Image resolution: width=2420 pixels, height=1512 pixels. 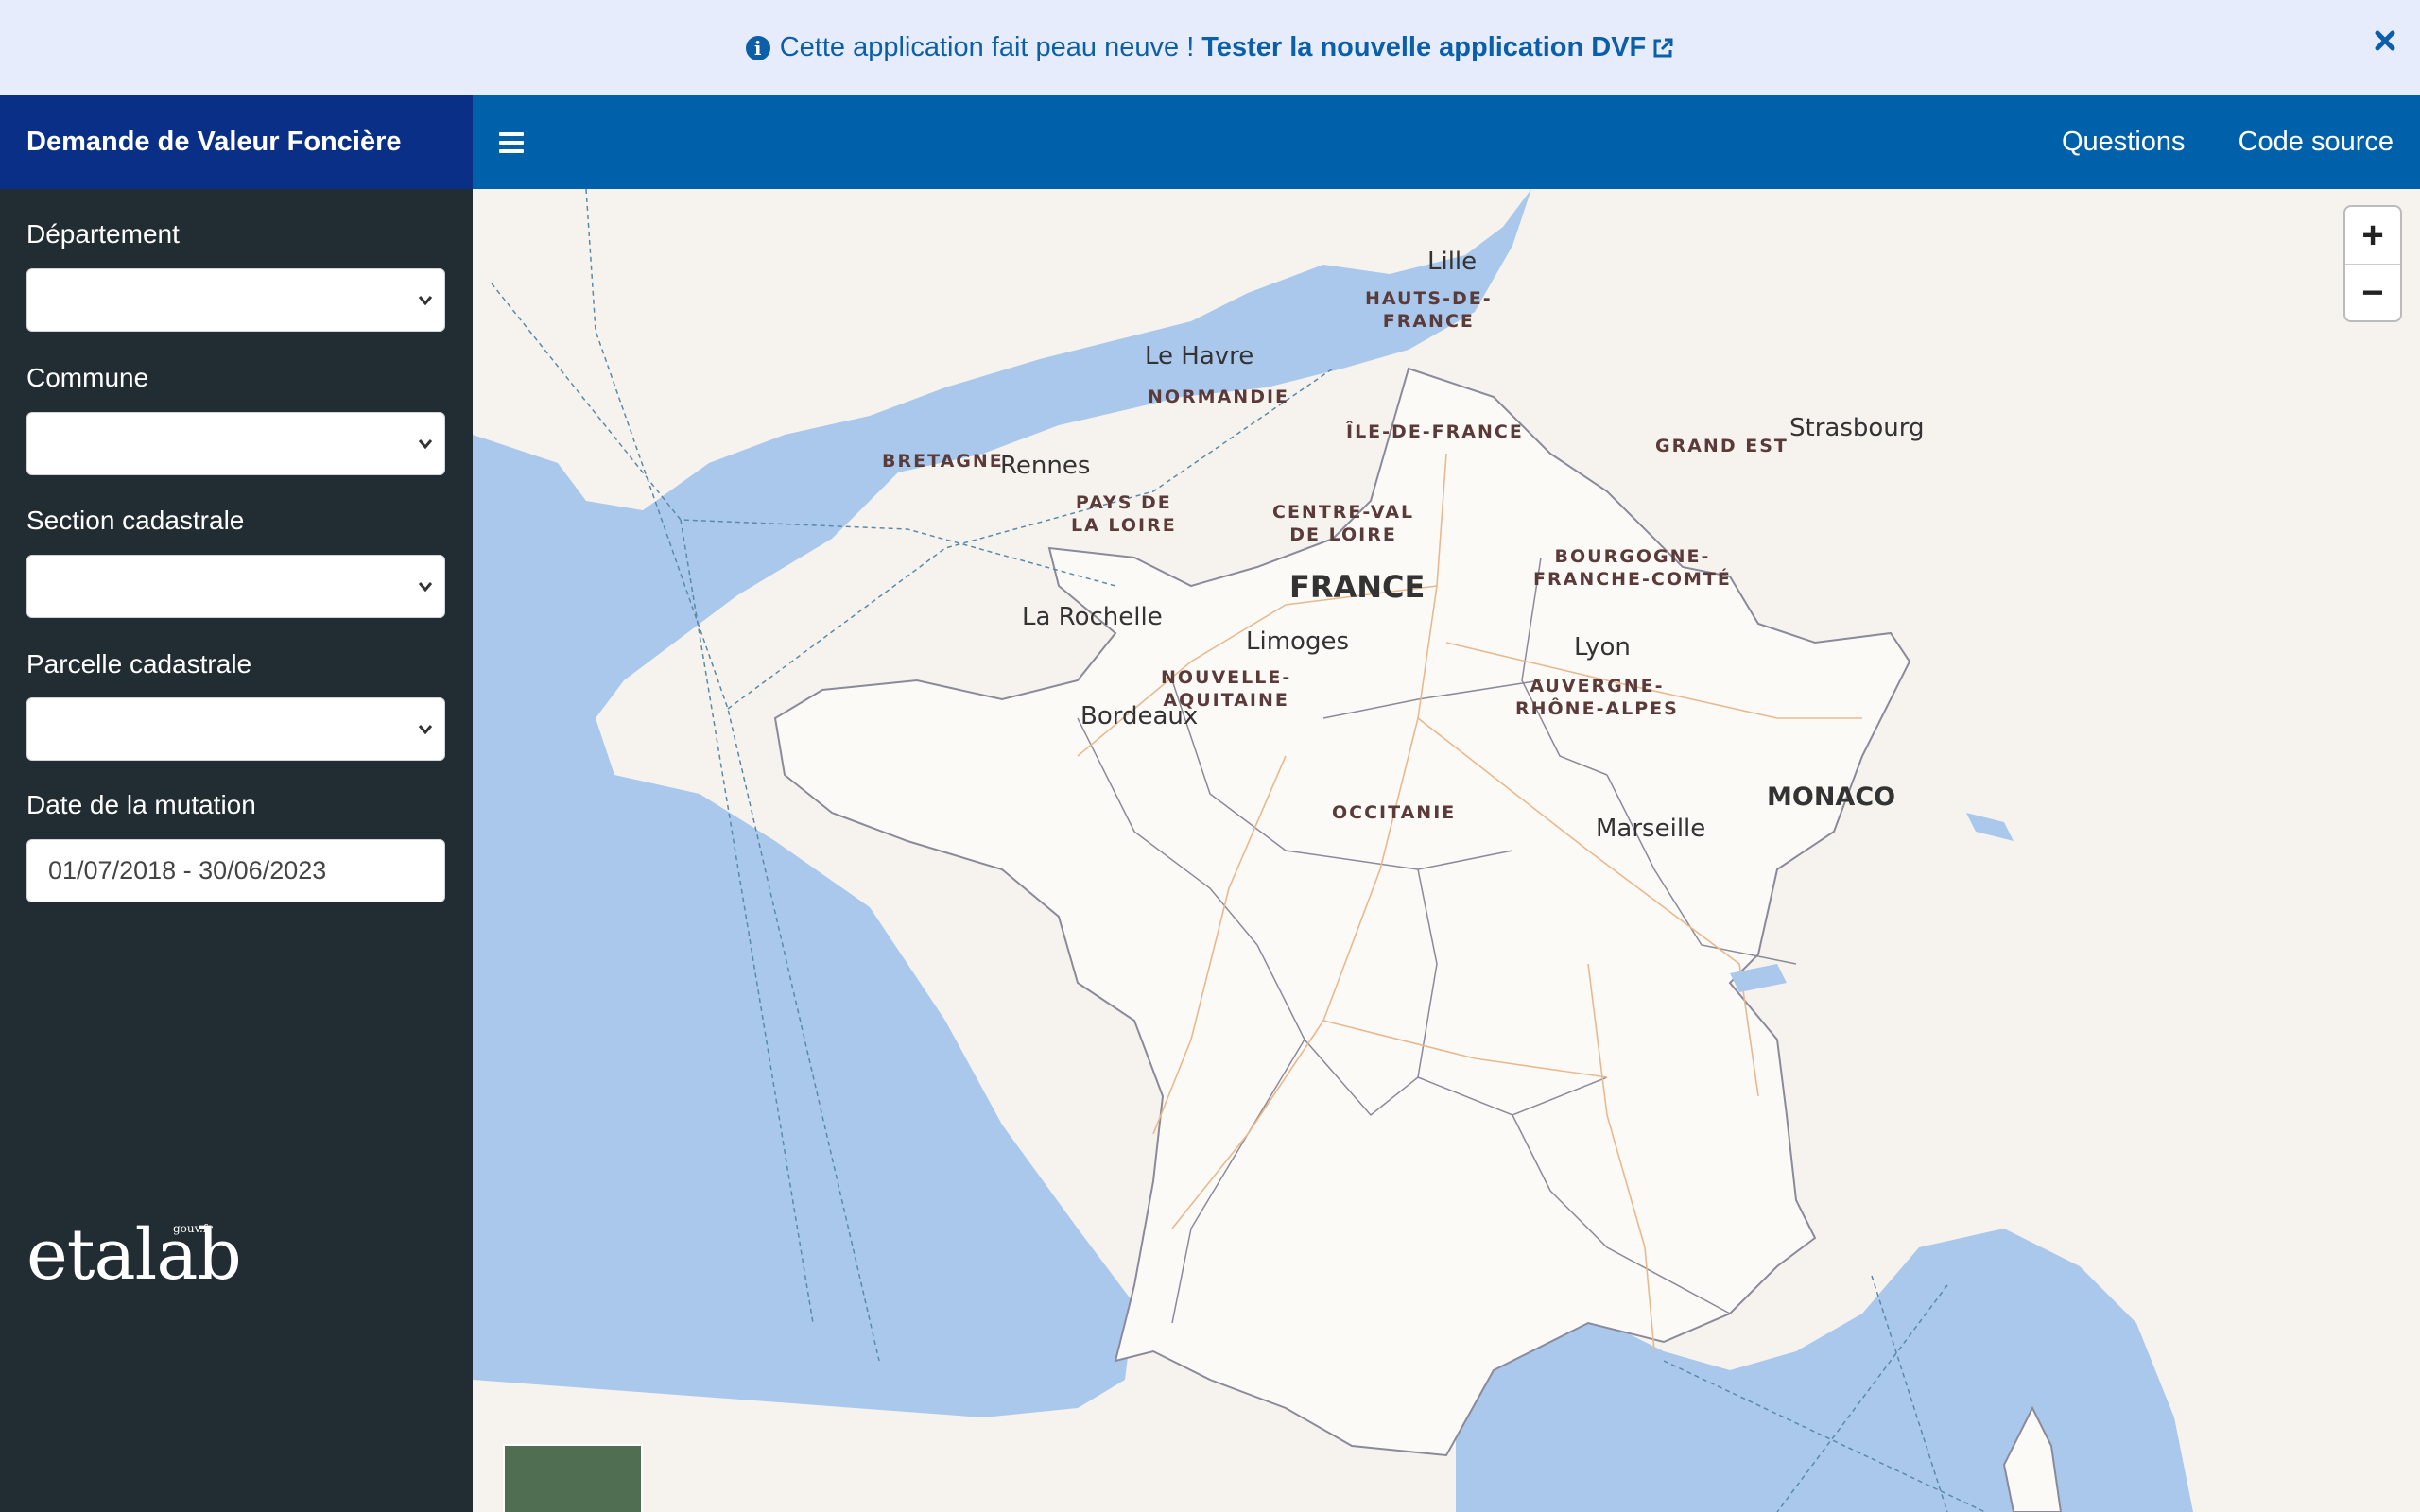 I want to click on nav-source-link: Code source, so click(x=2316, y=142).